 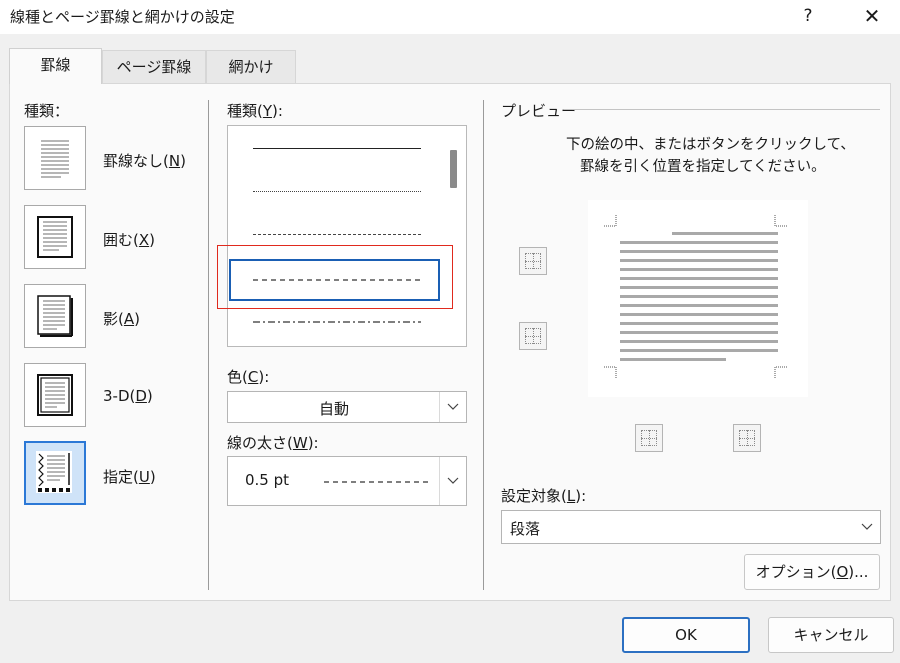 What do you see at coordinates (251, 66) in the screenshot?
I see `tab-shading: 網かけ` at bounding box center [251, 66].